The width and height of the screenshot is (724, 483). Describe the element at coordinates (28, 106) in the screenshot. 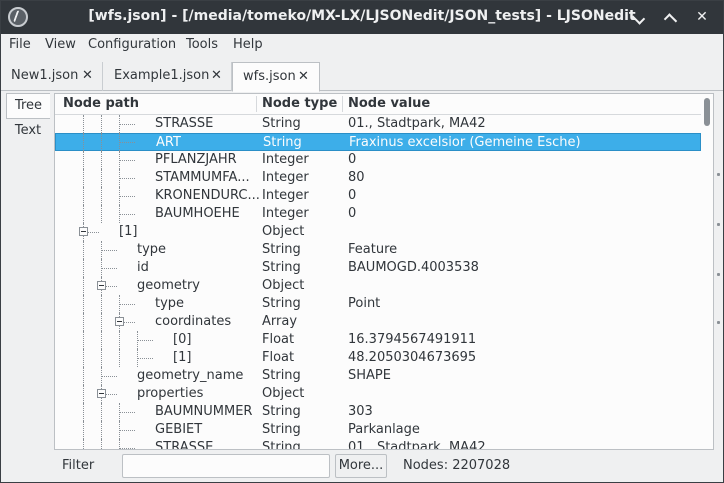

I see `tab-tree: Tree` at that location.